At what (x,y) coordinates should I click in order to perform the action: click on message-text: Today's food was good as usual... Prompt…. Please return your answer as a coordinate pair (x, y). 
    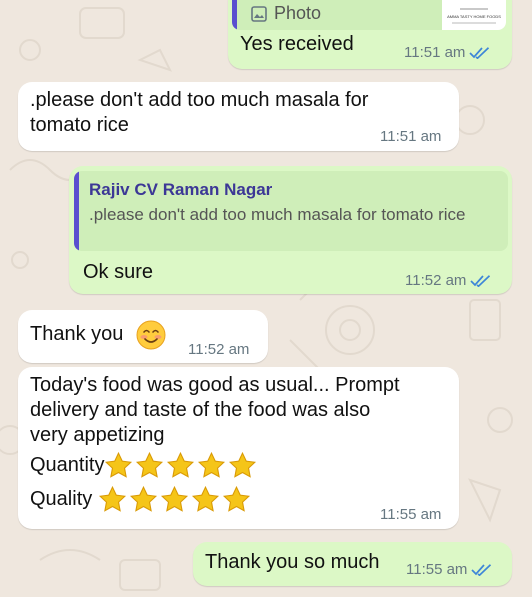
    Looking at the image, I should click on (215, 410).